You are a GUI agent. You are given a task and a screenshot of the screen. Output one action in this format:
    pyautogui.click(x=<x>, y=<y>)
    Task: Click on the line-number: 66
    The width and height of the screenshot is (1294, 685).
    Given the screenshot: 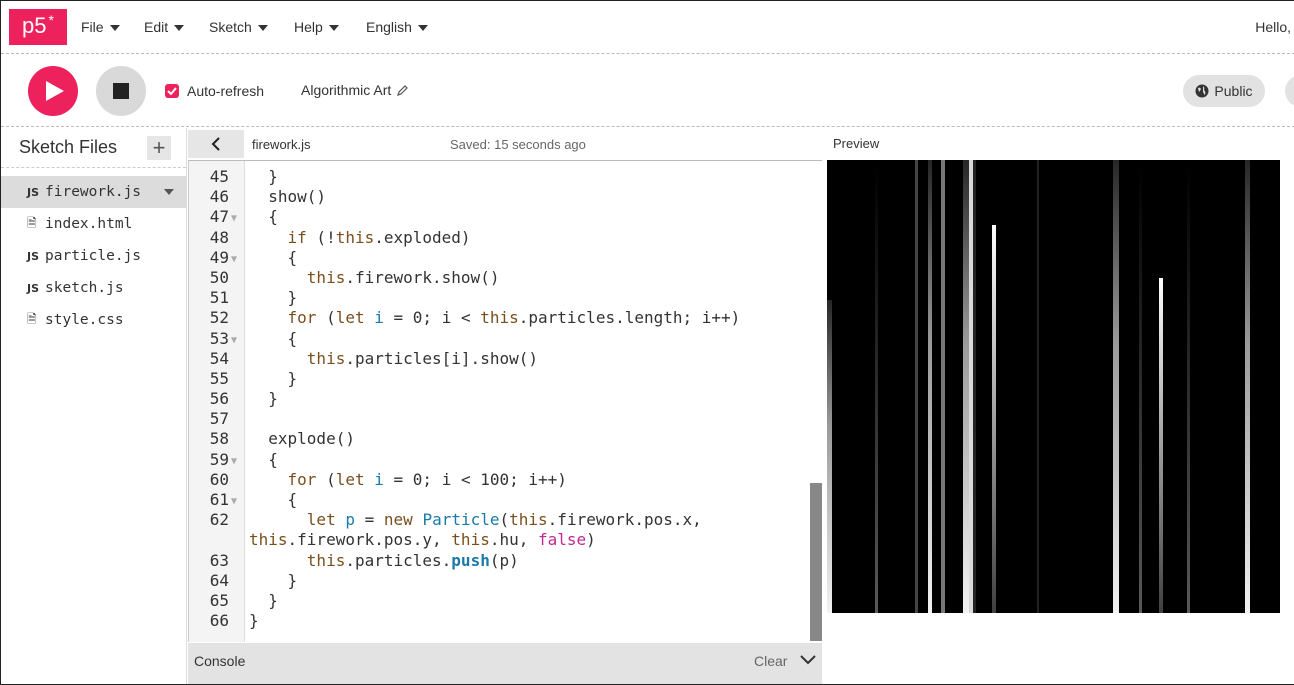 What is the action you would take?
    pyautogui.click(x=219, y=621)
    